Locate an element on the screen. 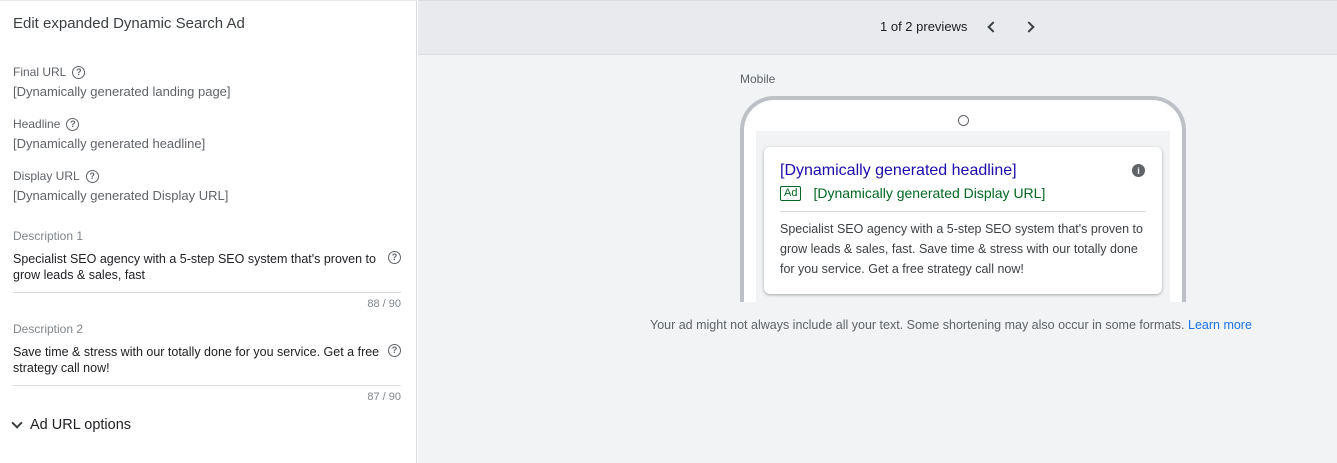 The height and width of the screenshot is (463, 1337). ad-url-options-toggle: Ad URL options is located at coordinates (71, 425).